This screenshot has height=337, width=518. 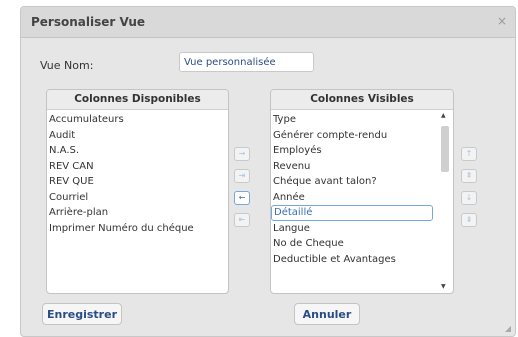 I want to click on move-up-button: ↑, so click(x=469, y=154).